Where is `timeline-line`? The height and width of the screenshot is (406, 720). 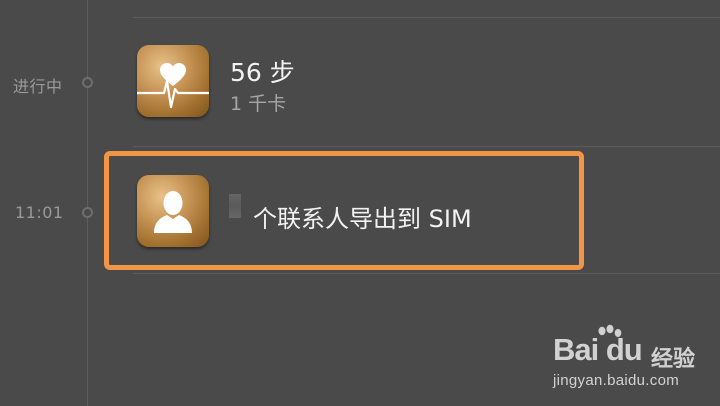 timeline-line is located at coordinates (87, 203).